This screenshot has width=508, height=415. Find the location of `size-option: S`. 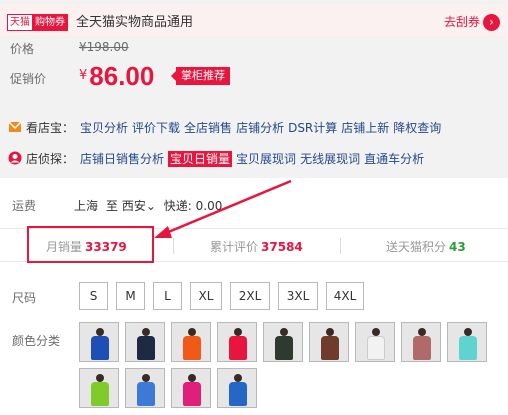

size-option: S is located at coordinates (93, 296).